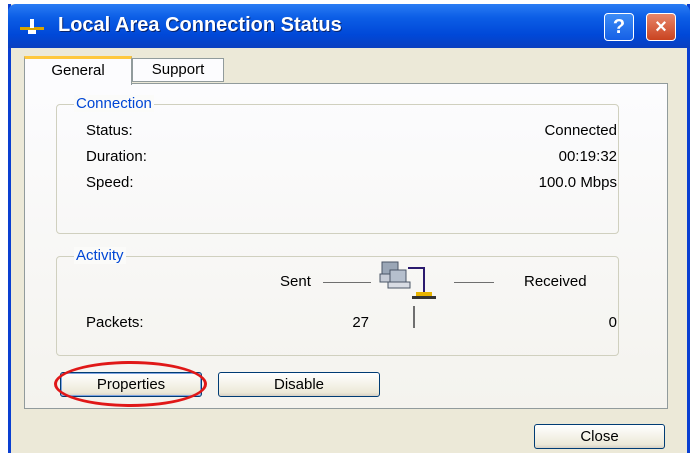 This screenshot has height=453, width=697. What do you see at coordinates (131, 384) in the screenshot?
I see `properties-button: Properties` at bounding box center [131, 384].